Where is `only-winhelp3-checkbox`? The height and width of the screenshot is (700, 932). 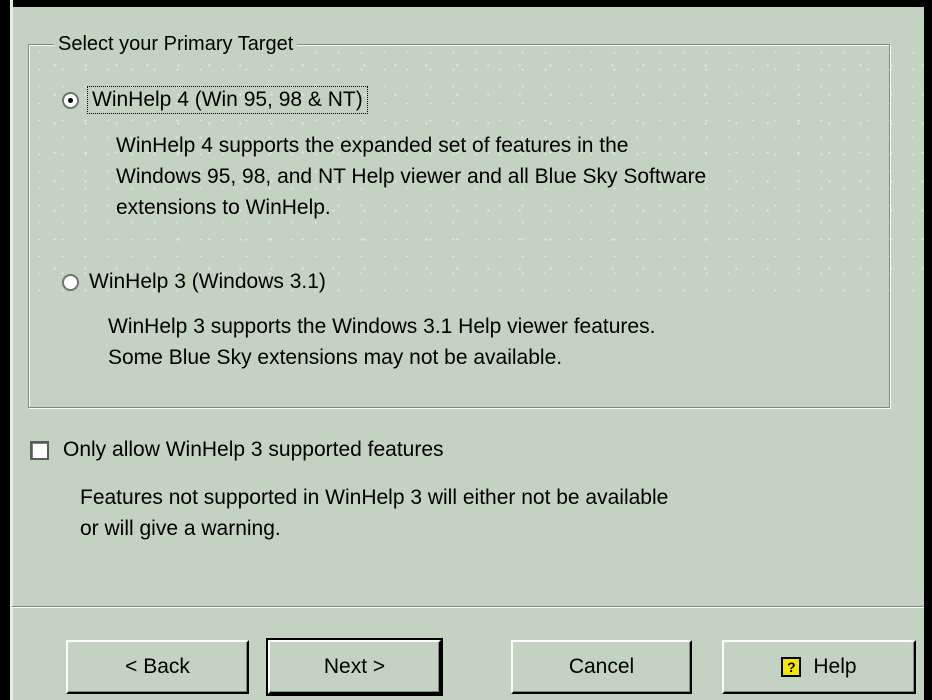
only-winhelp3-checkbox is located at coordinates (39, 450).